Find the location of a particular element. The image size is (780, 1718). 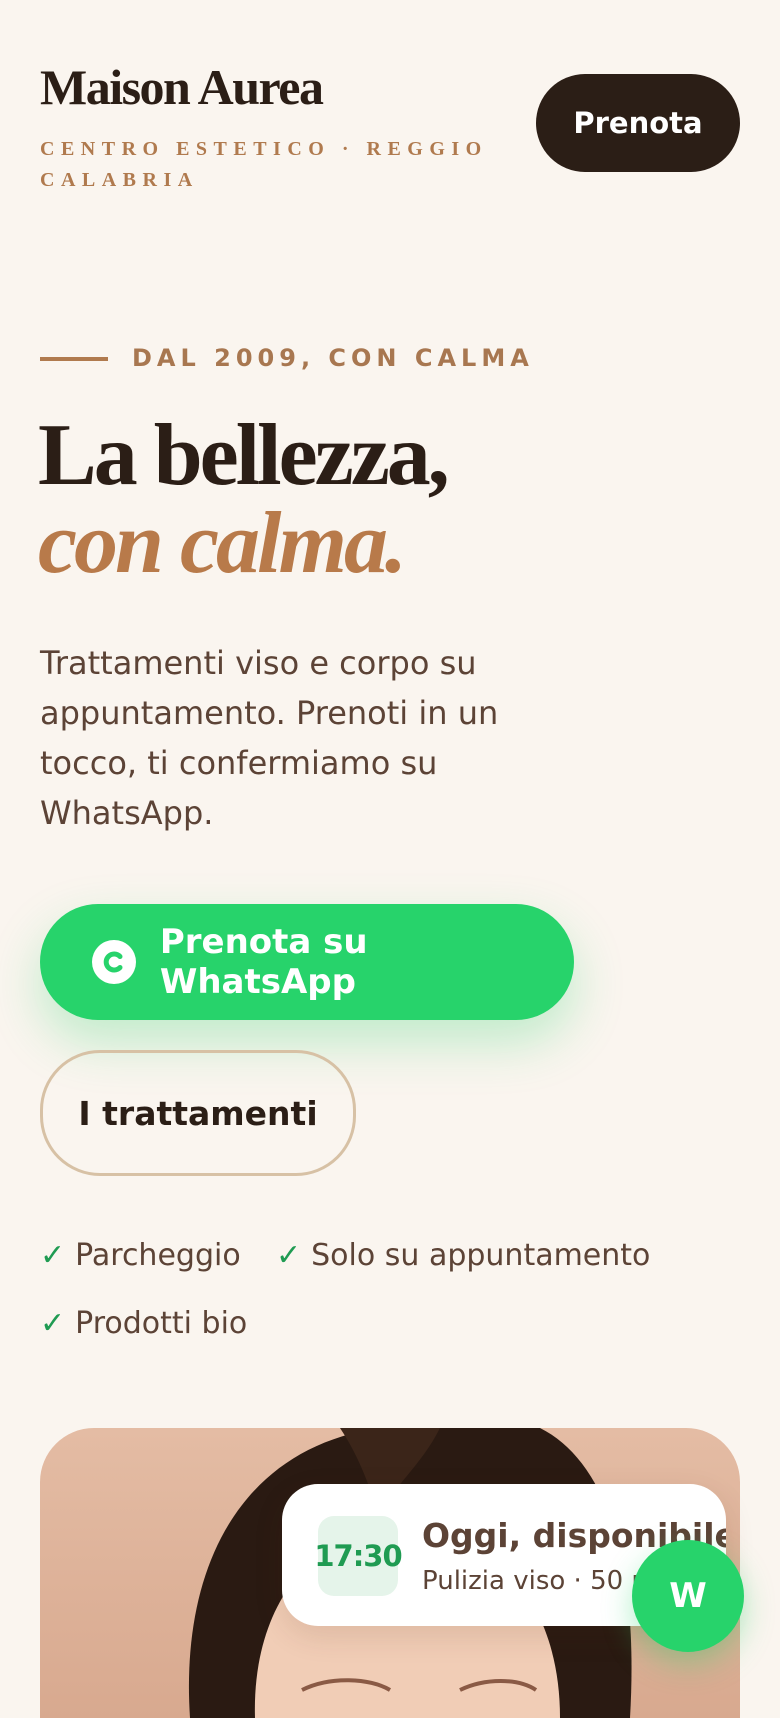

feature-item: ✓ Solo su appuntamento is located at coordinates (463, 1255).